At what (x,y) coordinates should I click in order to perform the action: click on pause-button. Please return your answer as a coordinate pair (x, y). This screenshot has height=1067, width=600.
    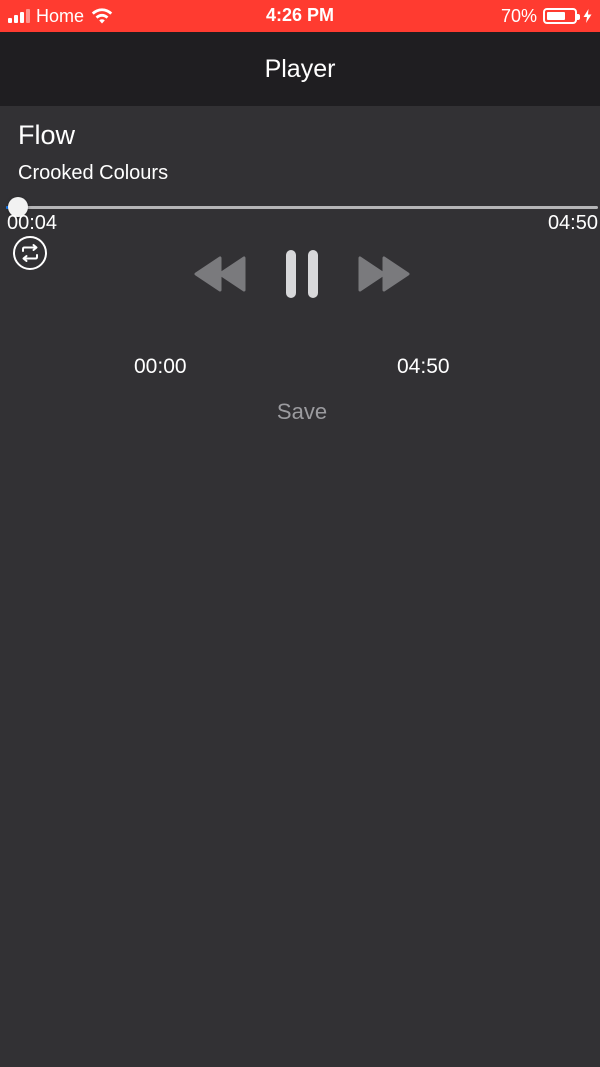
    Looking at the image, I should click on (302, 274).